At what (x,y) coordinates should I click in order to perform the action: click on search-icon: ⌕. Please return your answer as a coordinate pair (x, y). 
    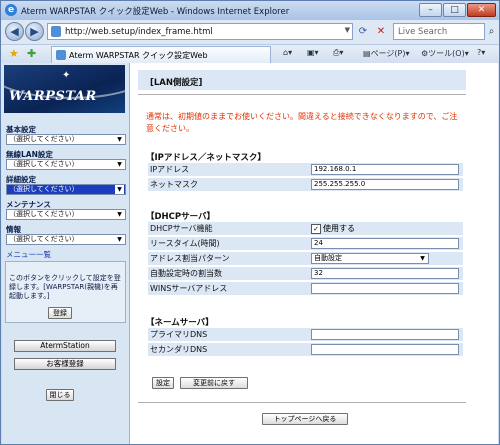
    Looking at the image, I should click on (491, 31).